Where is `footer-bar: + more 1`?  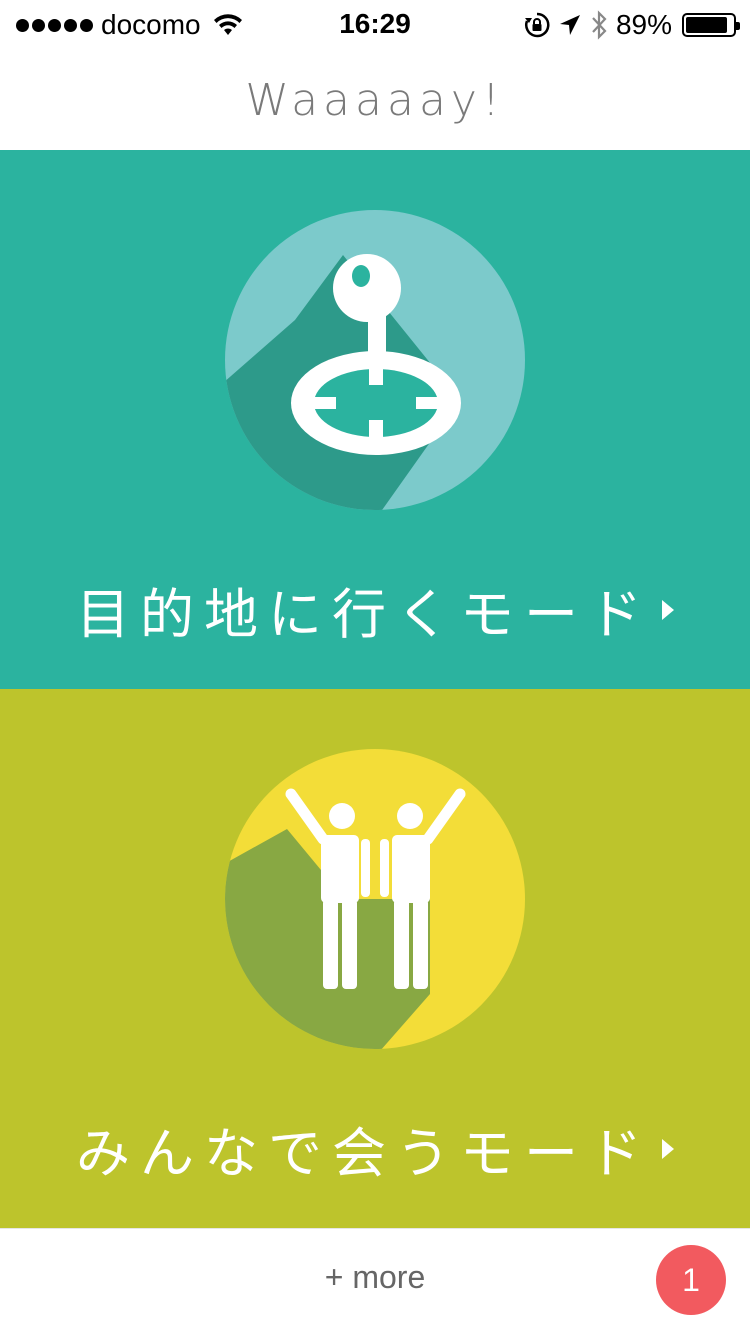
footer-bar: + more 1 is located at coordinates (375, 1280).